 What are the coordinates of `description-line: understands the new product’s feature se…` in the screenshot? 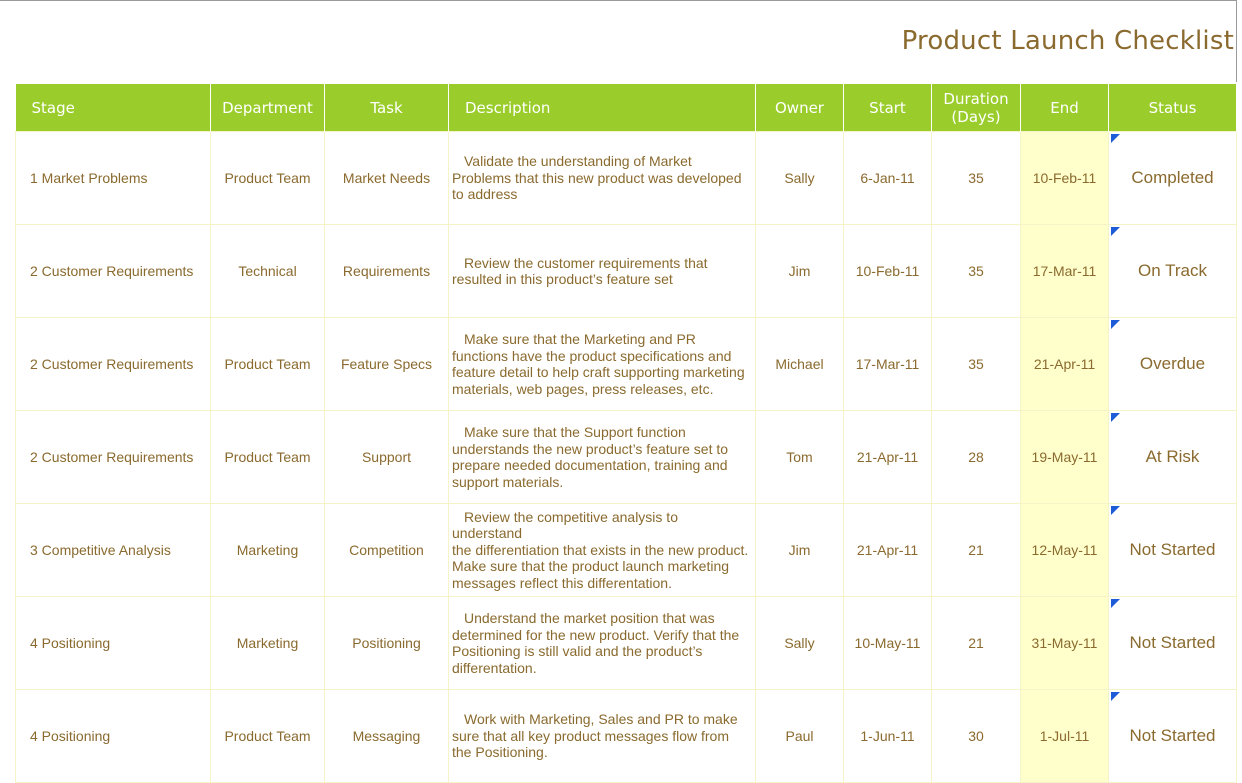 It's located at (590, 448).